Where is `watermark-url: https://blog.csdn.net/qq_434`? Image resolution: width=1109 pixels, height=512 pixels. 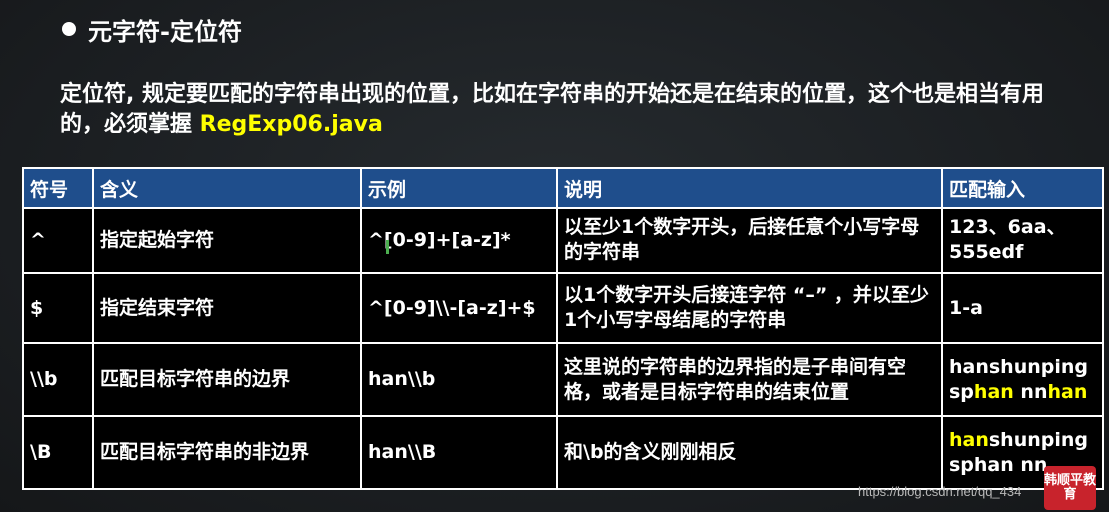
watermark-url: https://blog.csdn.net/qq_434 is located at coordinates (940, 491).